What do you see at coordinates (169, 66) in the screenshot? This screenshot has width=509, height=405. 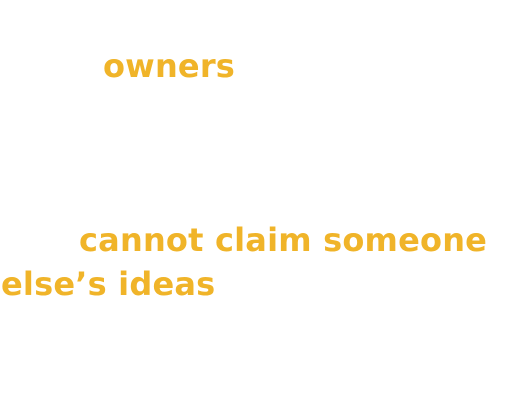 I see `caption-word-owners: owners` at bounding box center [169, 66].